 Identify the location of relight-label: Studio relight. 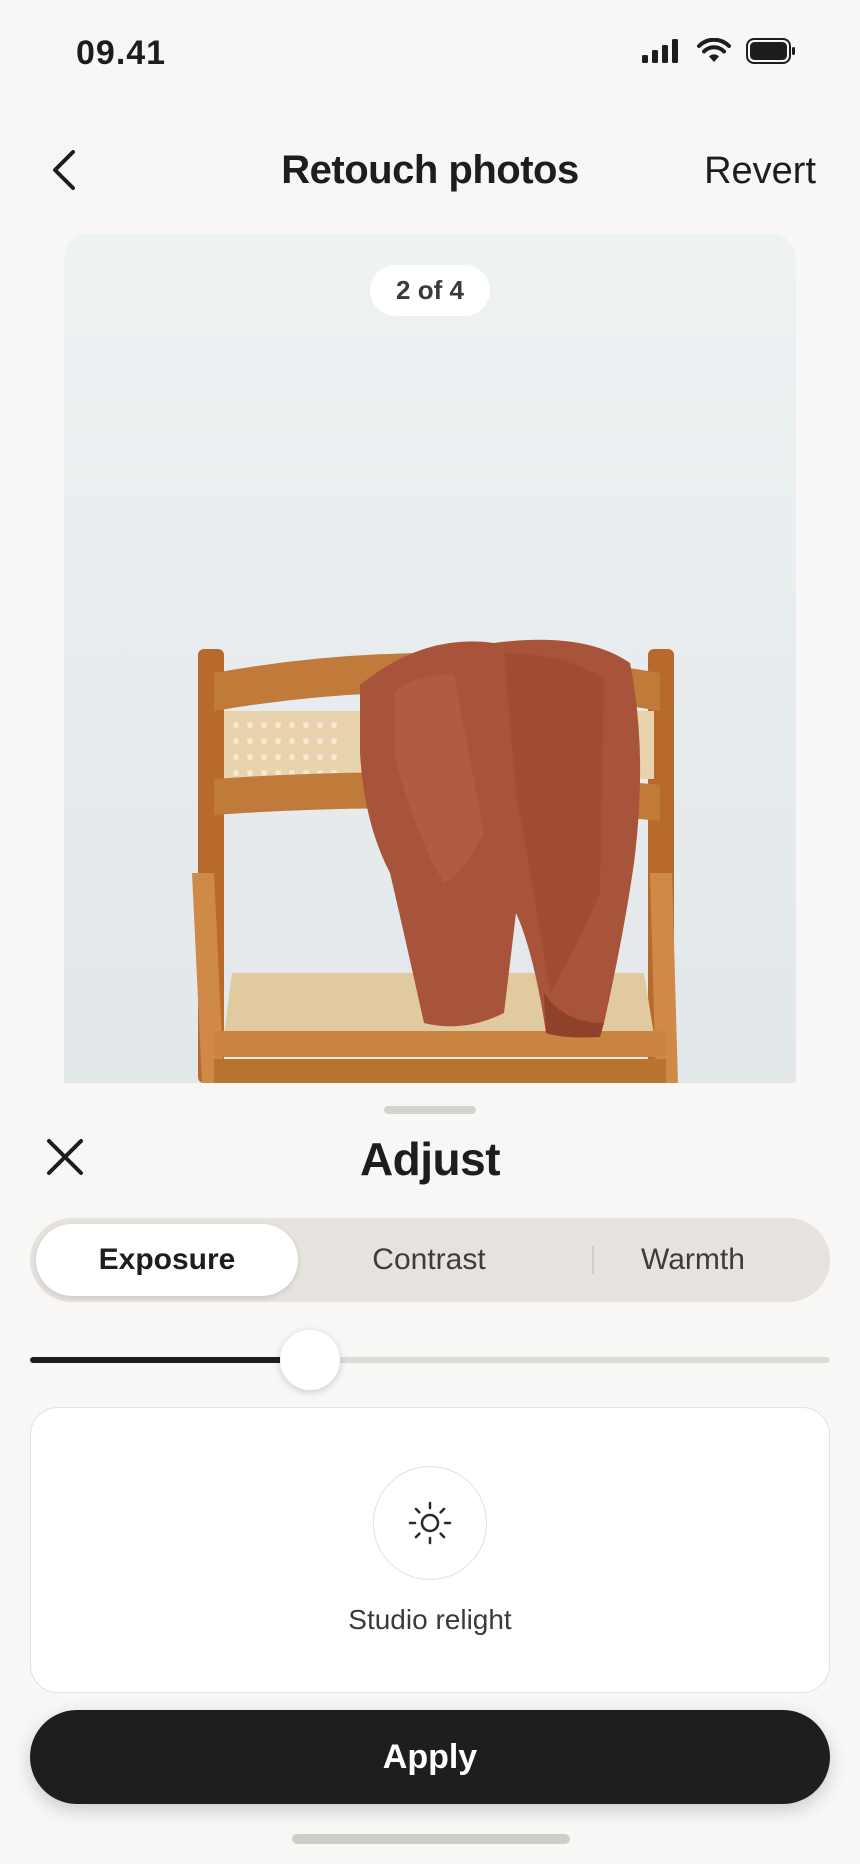
(430, 1619).